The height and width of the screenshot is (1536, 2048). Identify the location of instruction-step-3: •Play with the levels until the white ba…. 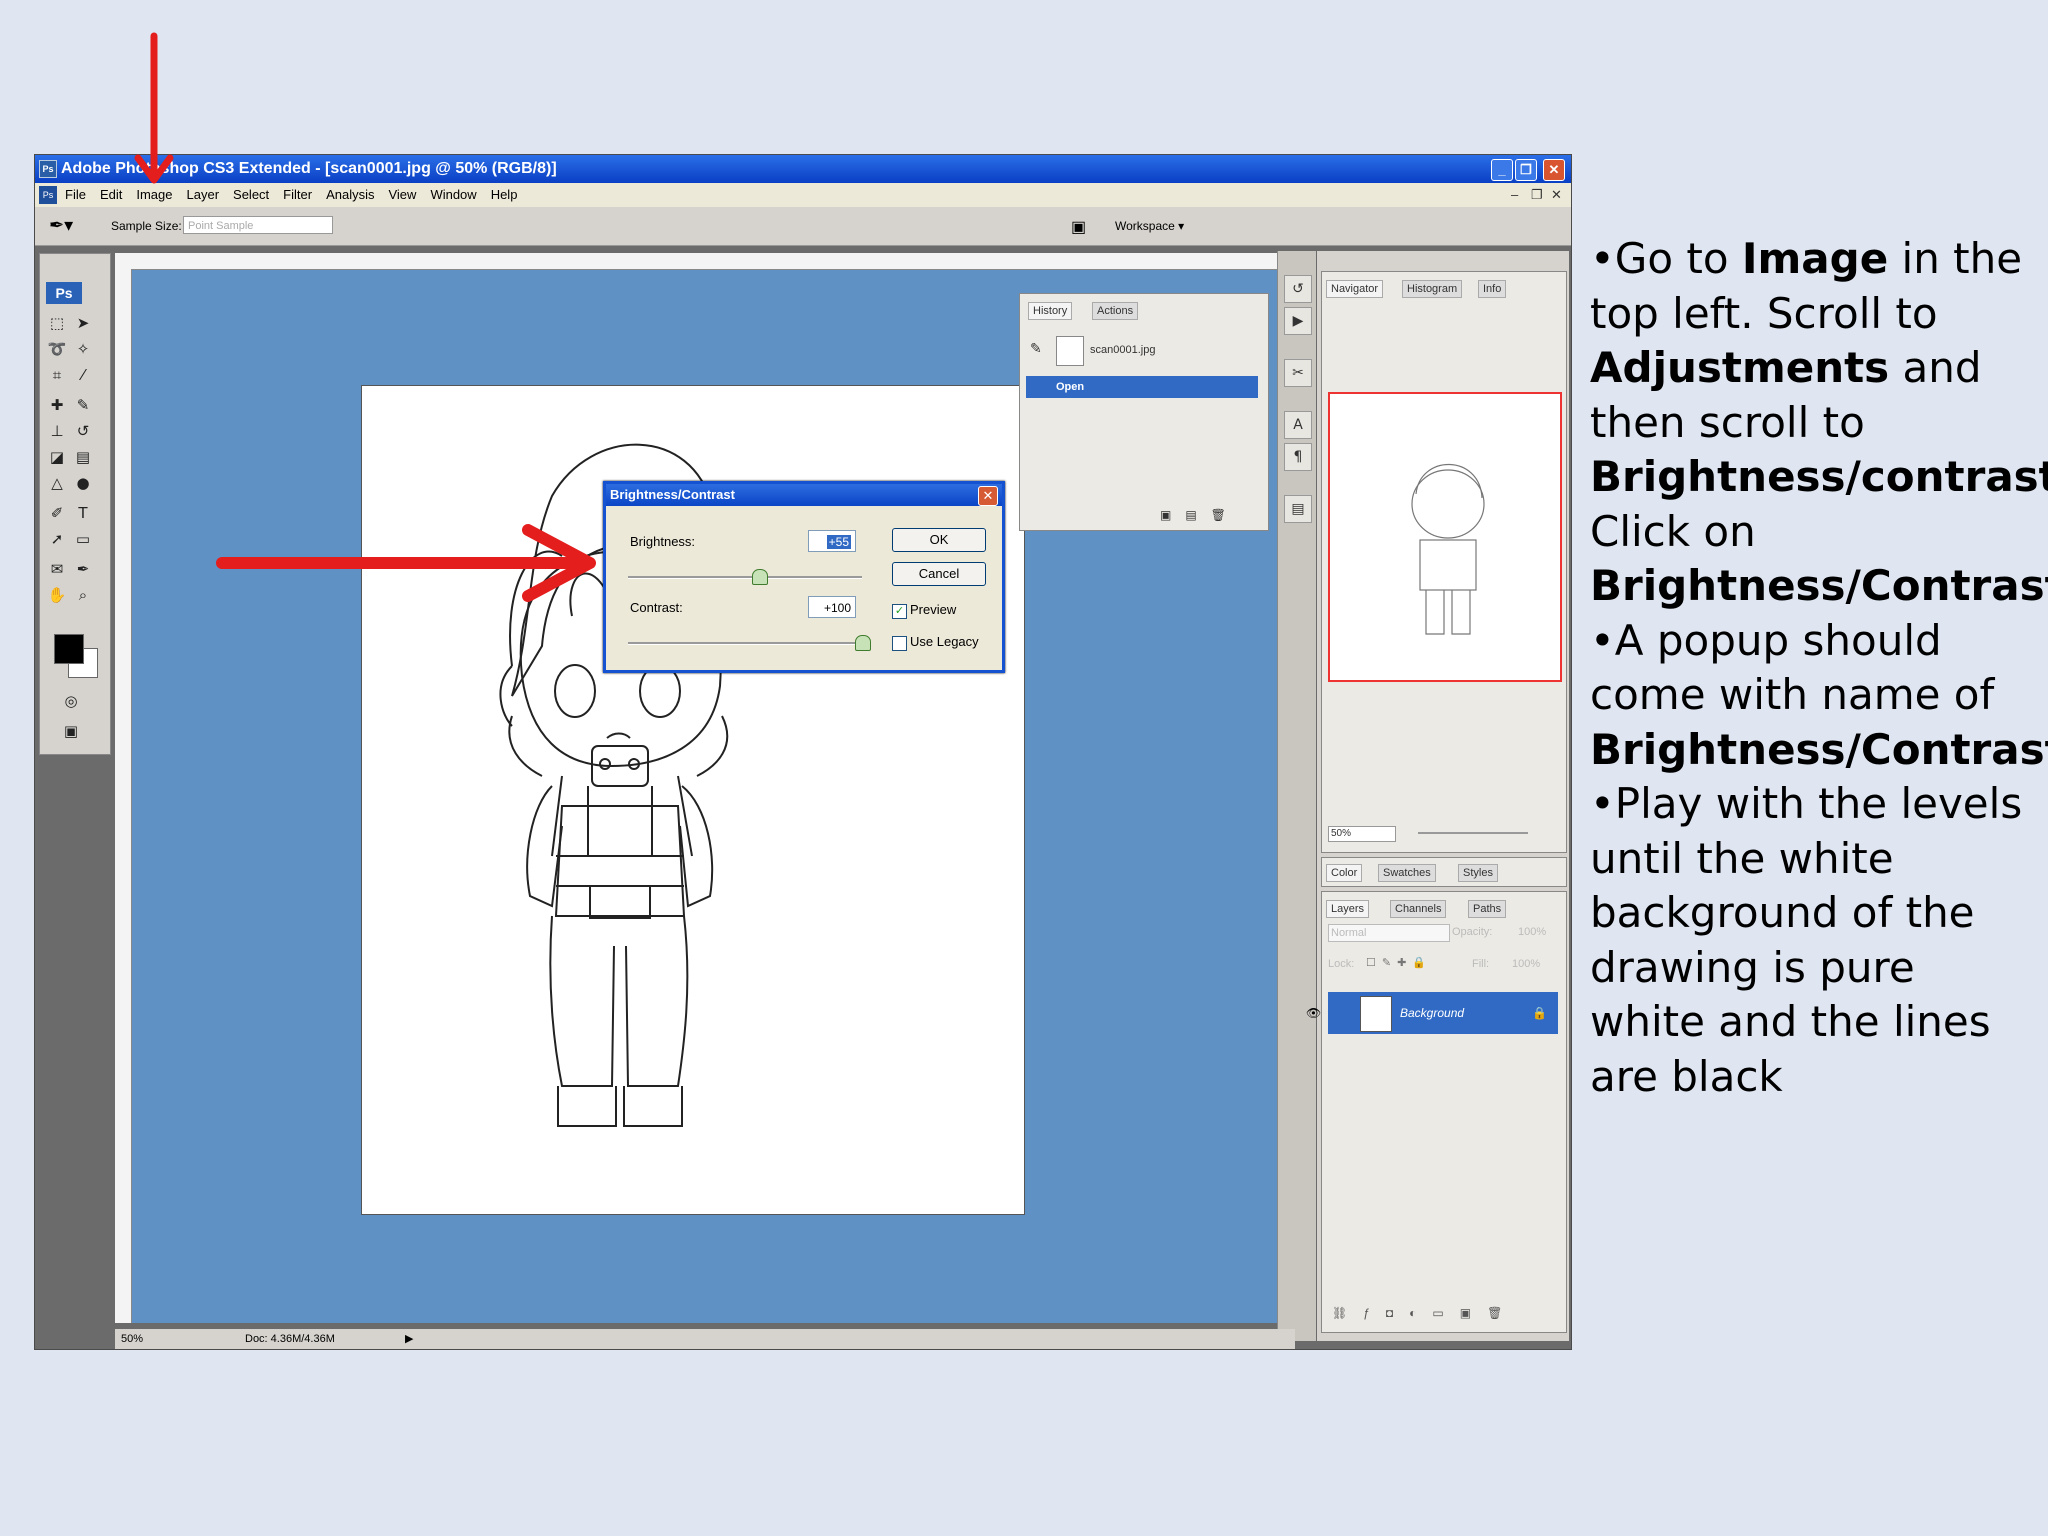
(1806, 940).